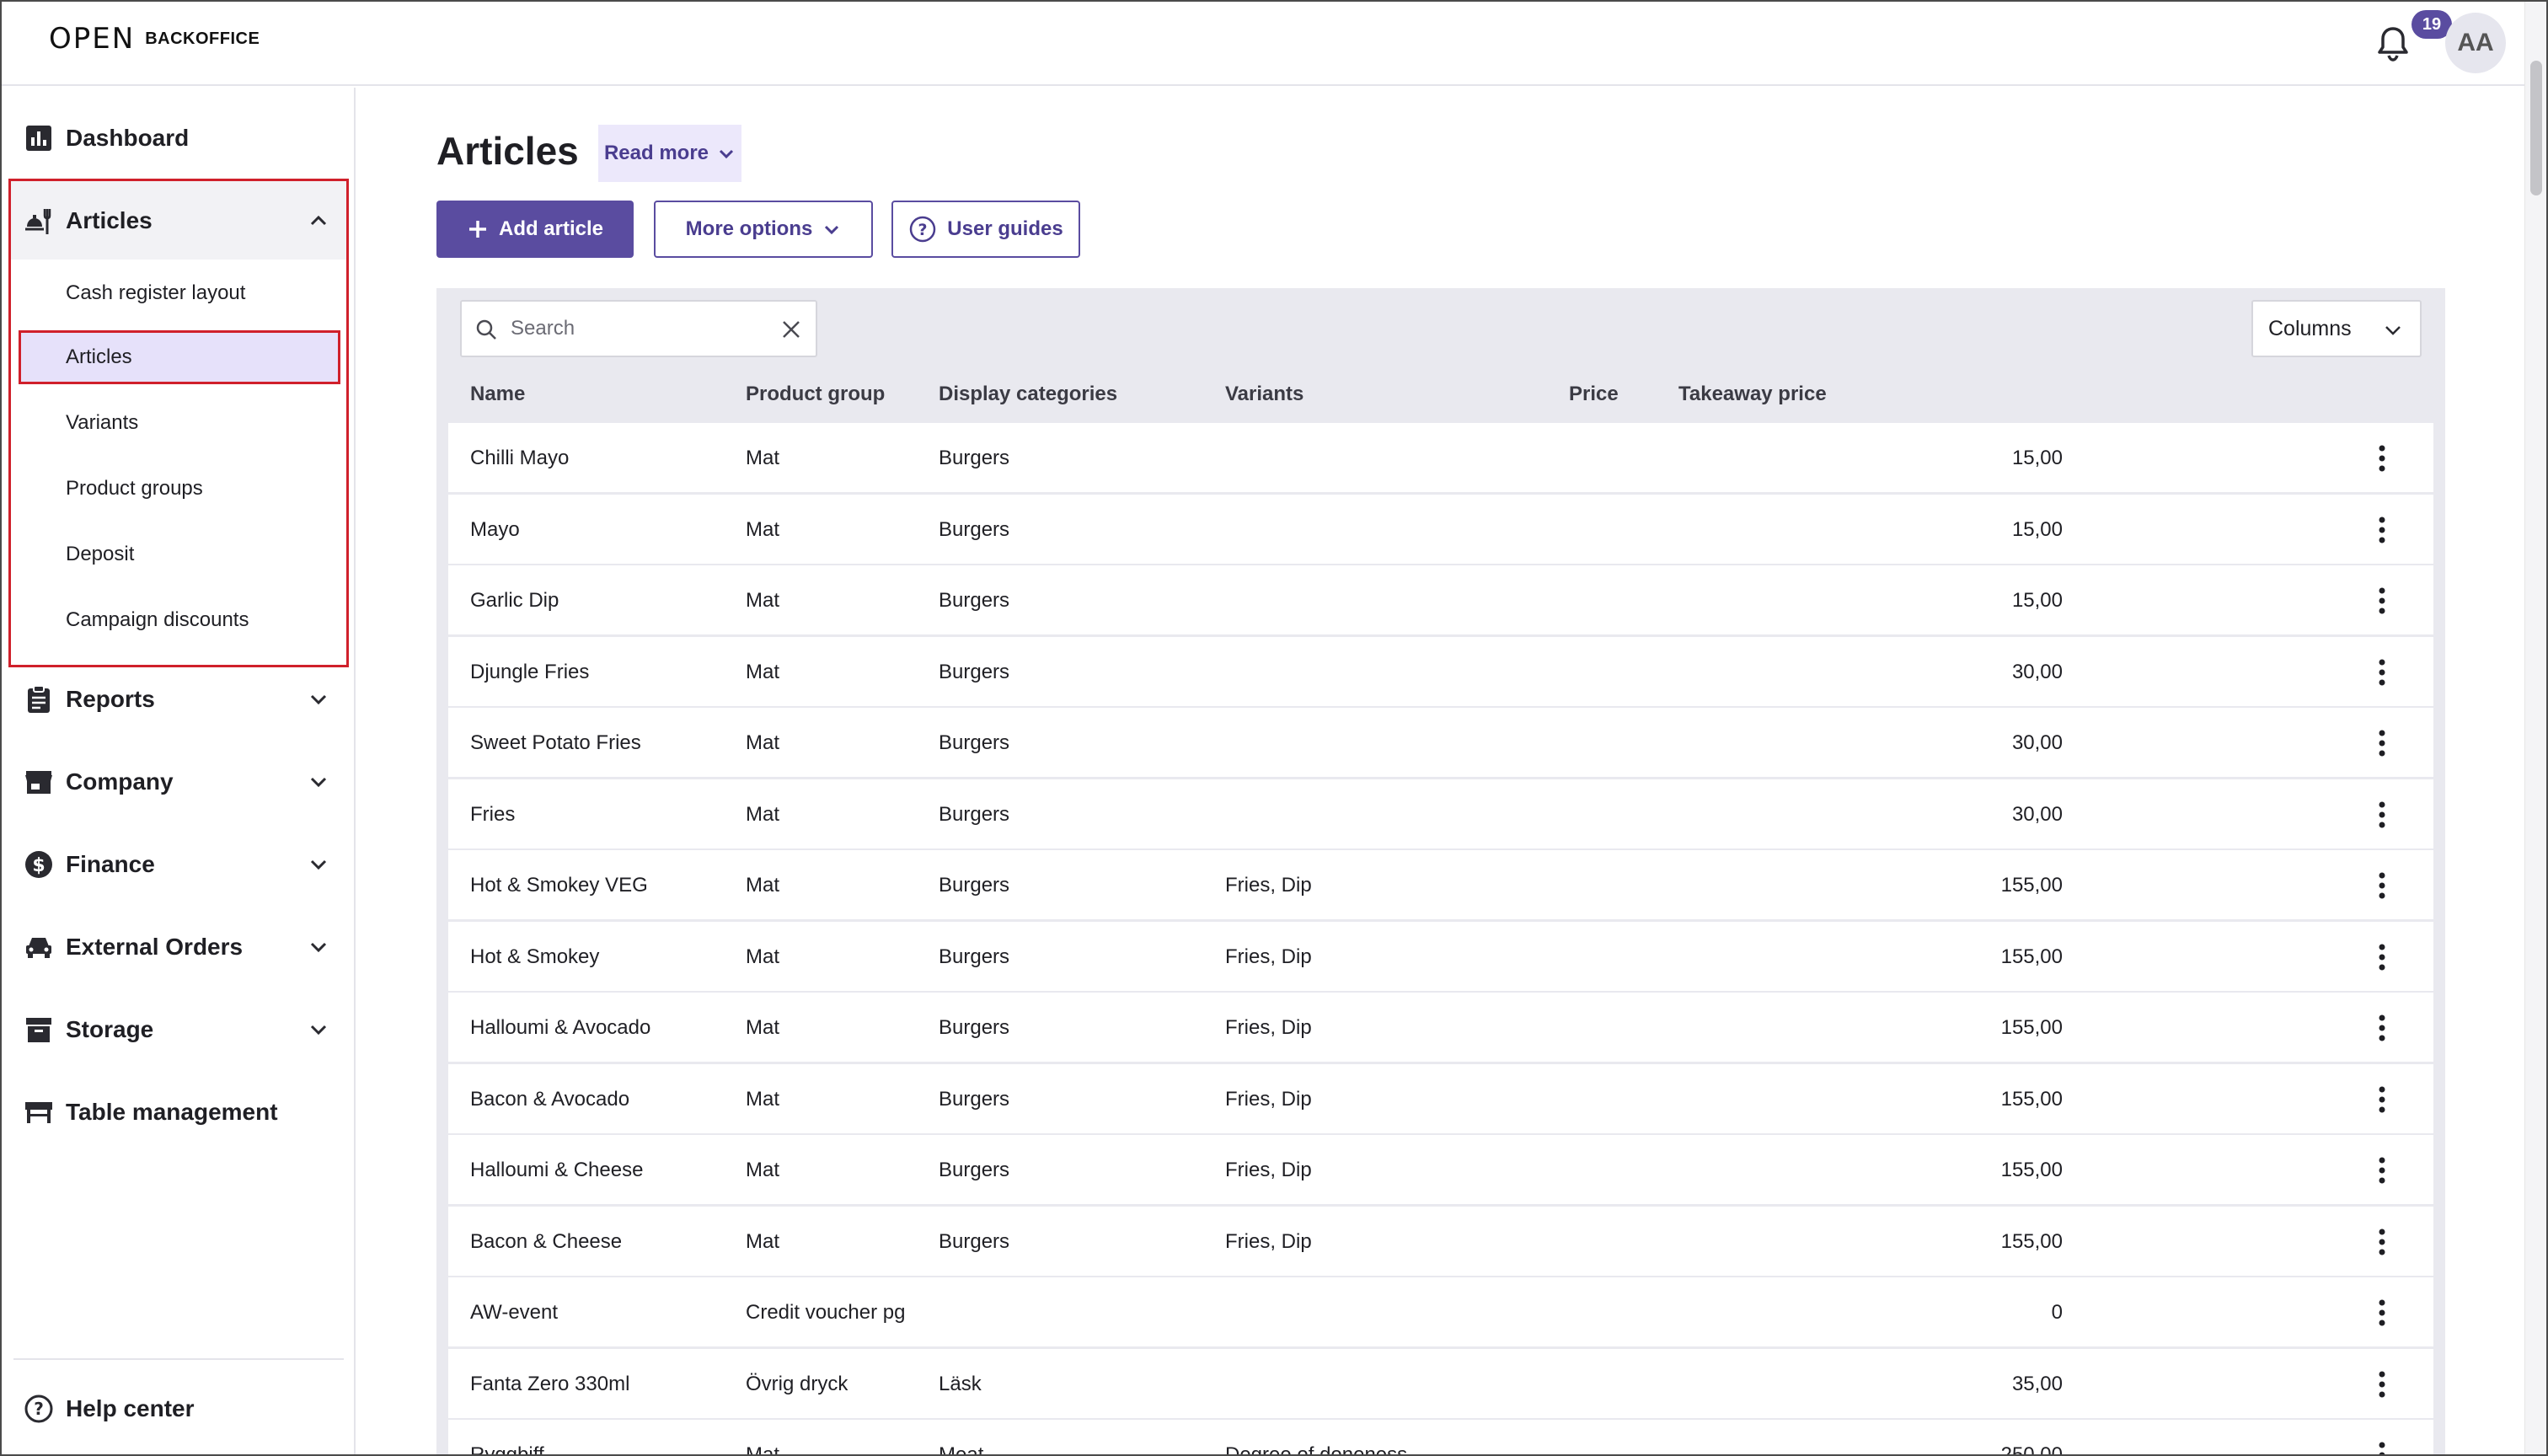 The height and width of the screenshot is (1456, 2548). What do you see at coordinates (178, 1409) in the screenshot?
I see `sidebar-item-help-center: ? Help center` at bounding box center [178, 1409].